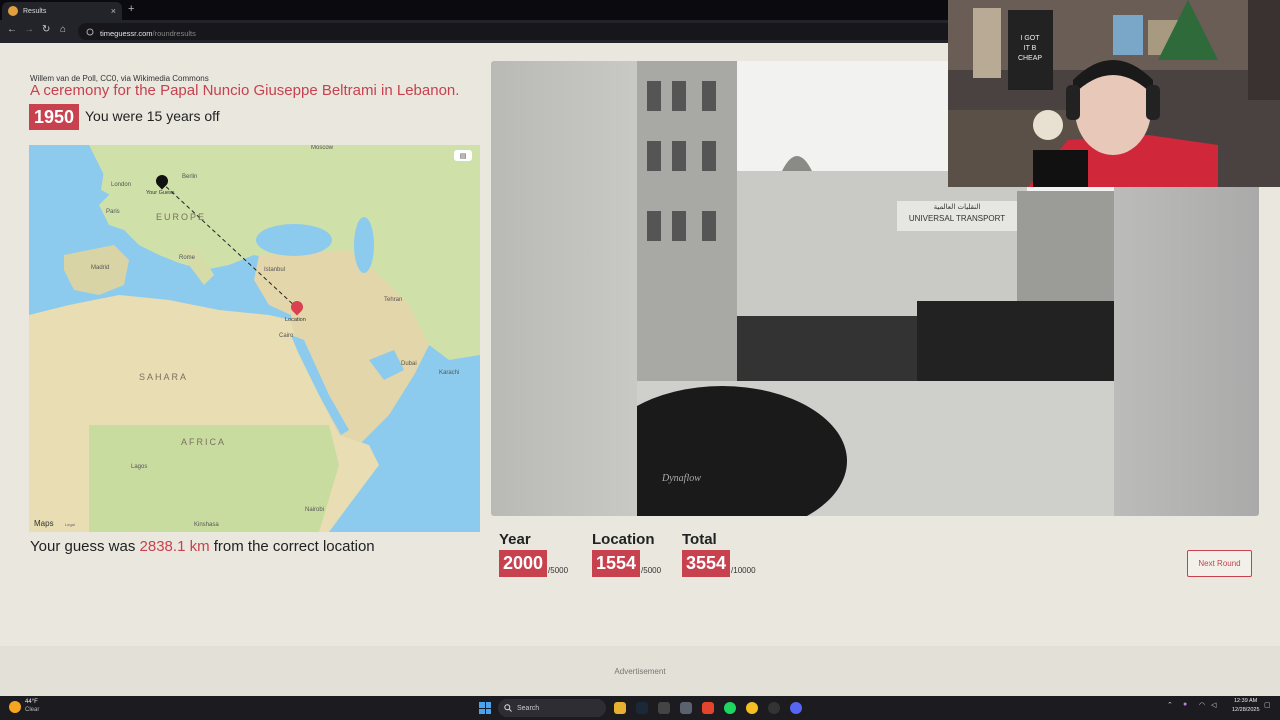  Describe the element at coordinates (706, 563) in the screenshot. I see `total-score-value: 3554` at that location.